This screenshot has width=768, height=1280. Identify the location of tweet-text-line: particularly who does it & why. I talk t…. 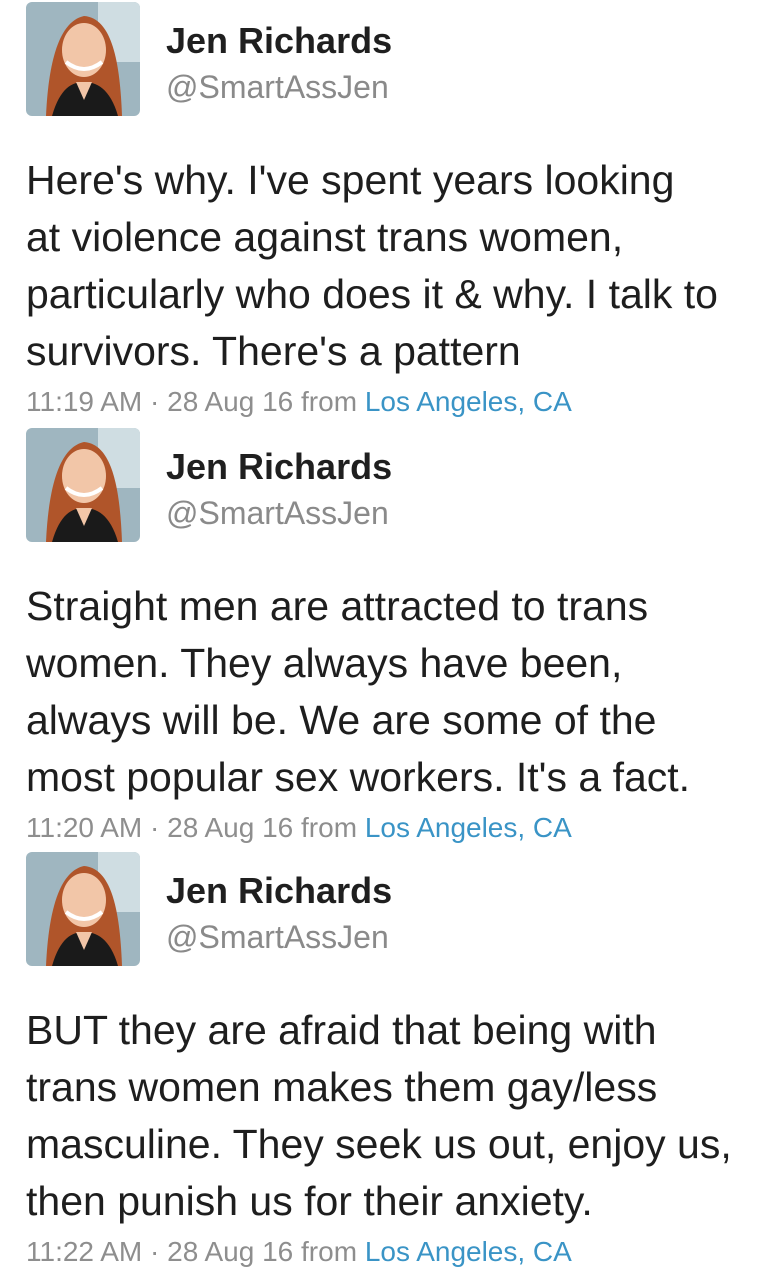
(372, 294).